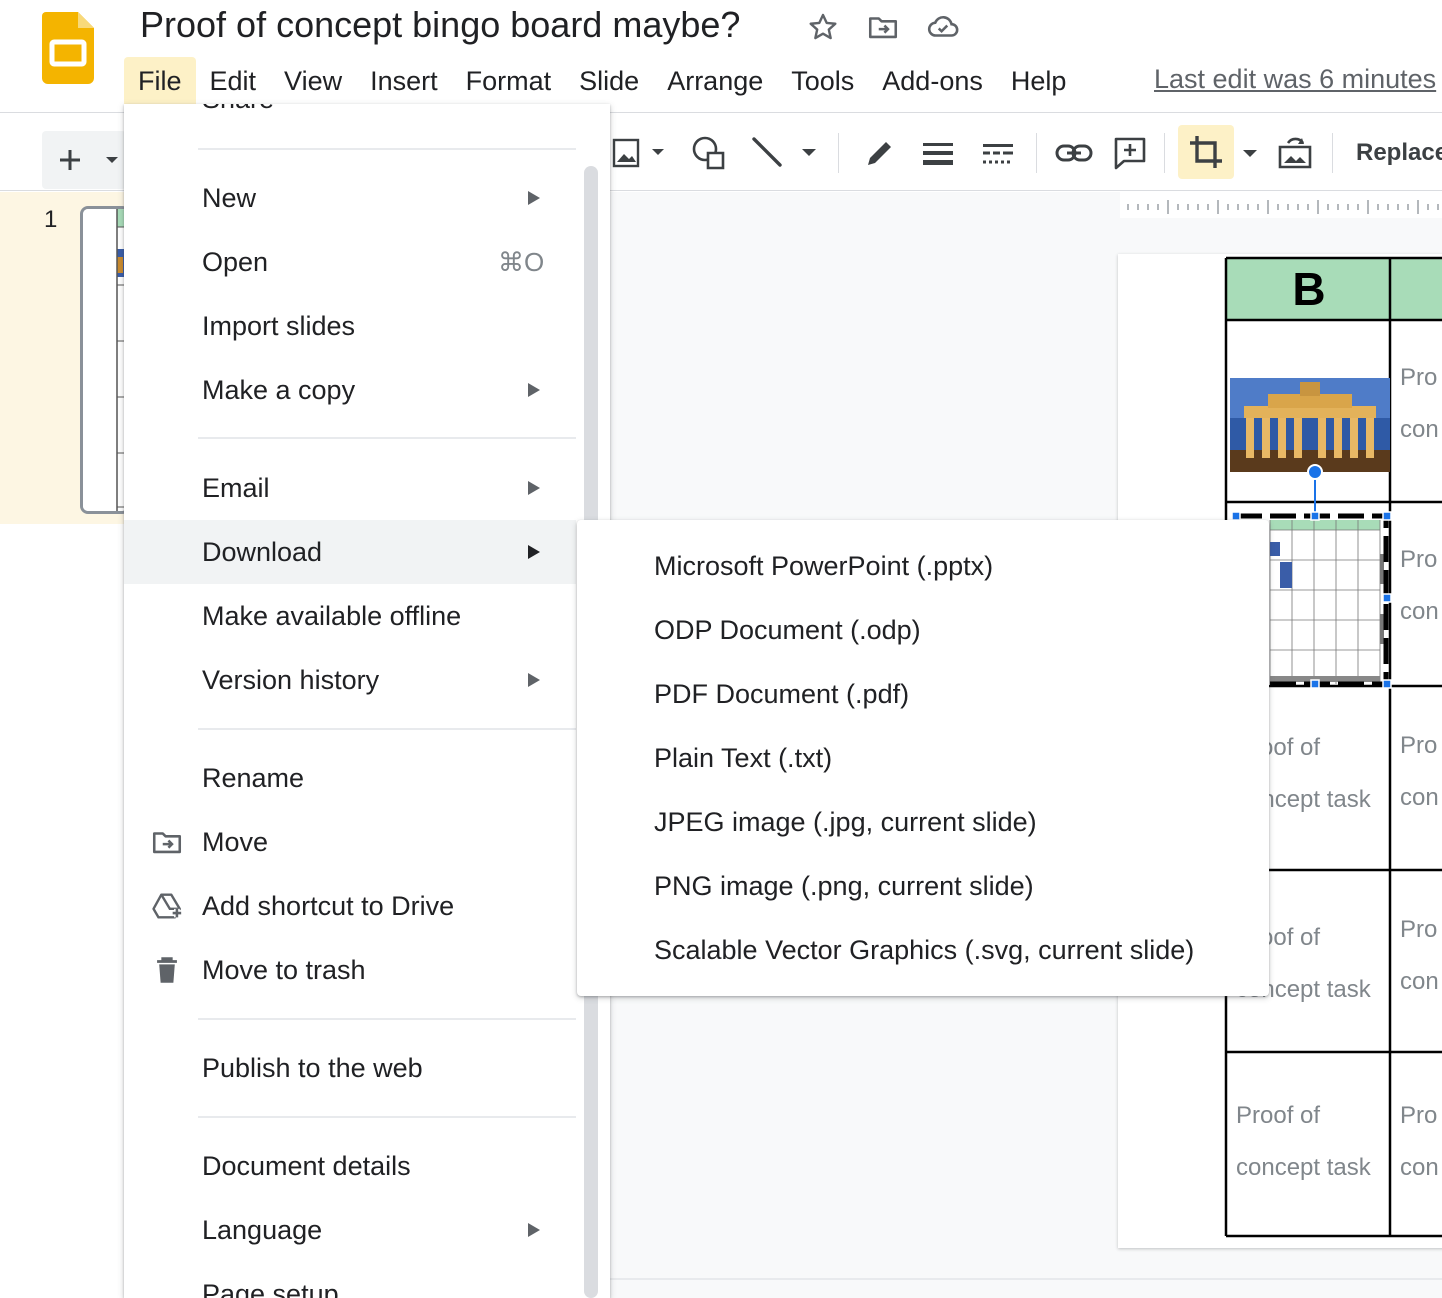 Image resolution: width=1442 pixels, height=1298 pixels. What do you see at coordinates (883, 27) in the screenshot?
I see `move-folder-icon` at bounding box center [883, 27].